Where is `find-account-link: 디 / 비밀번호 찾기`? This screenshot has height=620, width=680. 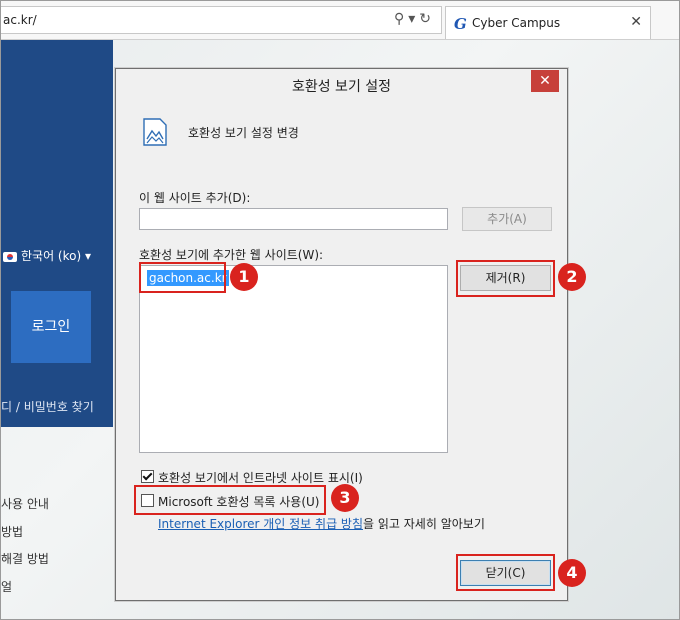 find-account-link: 디 / 비밀번호 찾기 is located at coordinates (47, 406).